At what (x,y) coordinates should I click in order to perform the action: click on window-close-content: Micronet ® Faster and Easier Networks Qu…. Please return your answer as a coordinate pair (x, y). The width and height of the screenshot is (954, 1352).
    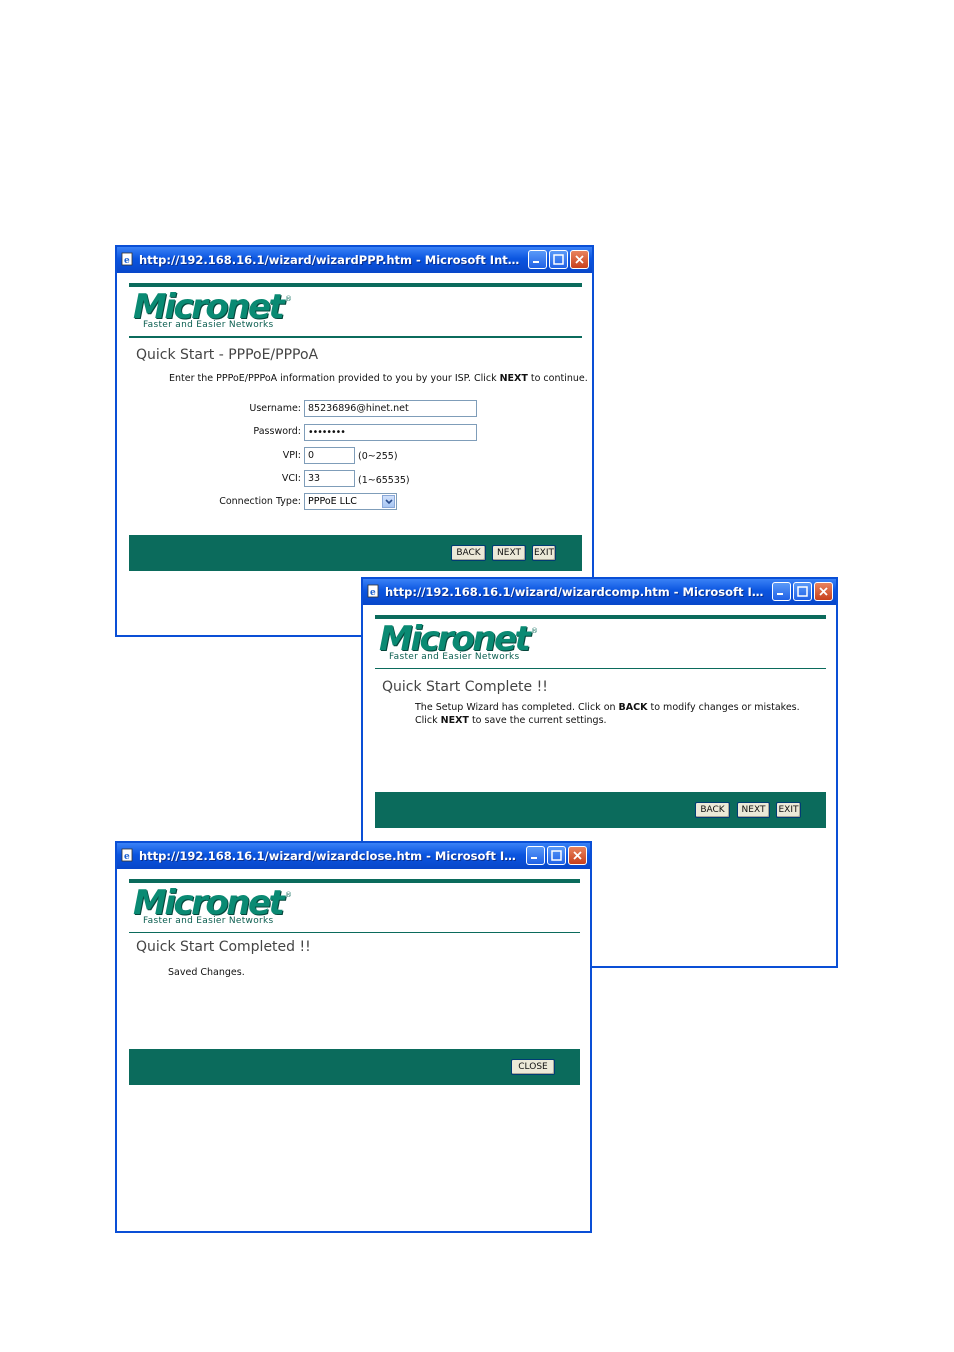
    Looking at the image, I should click on (354, 1050).